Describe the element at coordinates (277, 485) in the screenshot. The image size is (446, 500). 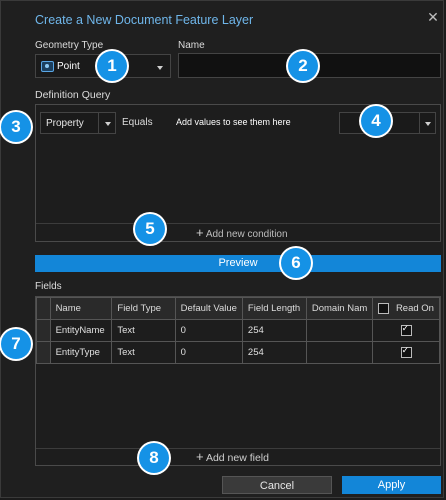
I see `cancel-button: Cancel` at that location.